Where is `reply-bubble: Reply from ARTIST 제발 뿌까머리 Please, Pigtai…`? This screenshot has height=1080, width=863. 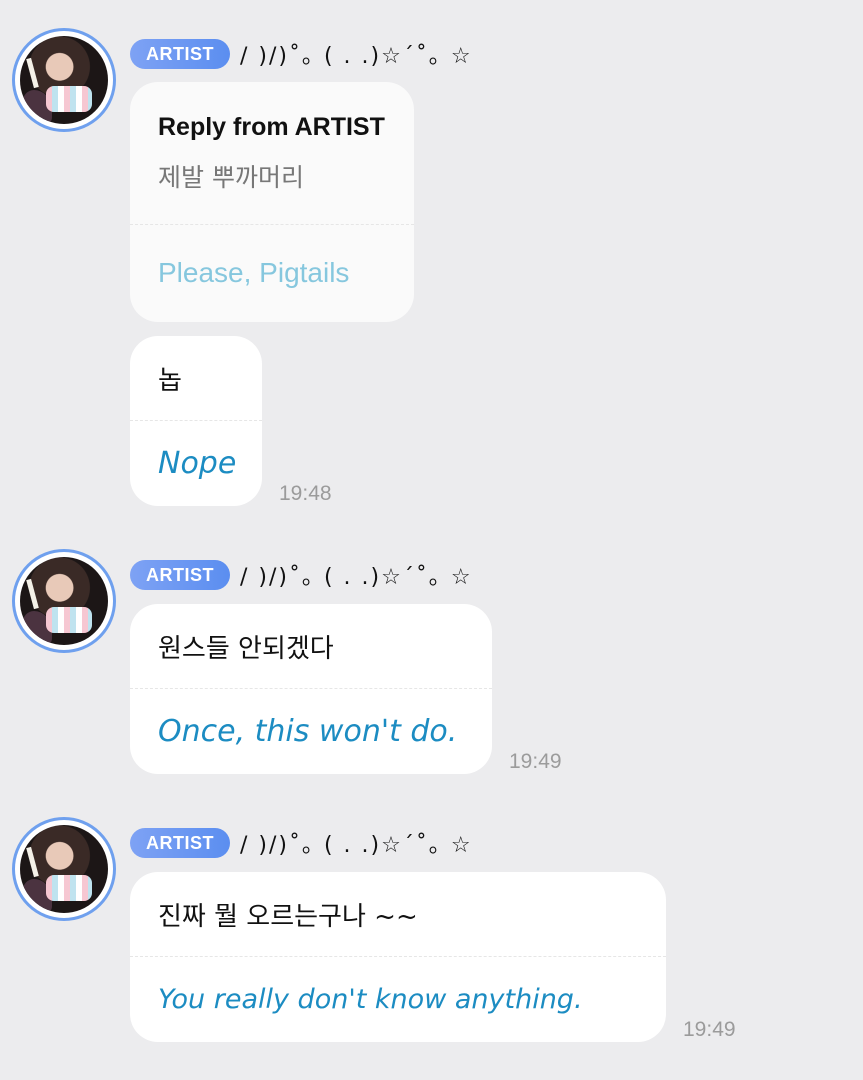 reply-bubble: Reply from ARTIST 제발 뿌까머리 Please, Pigtai… is located at coordinates (272, 202).